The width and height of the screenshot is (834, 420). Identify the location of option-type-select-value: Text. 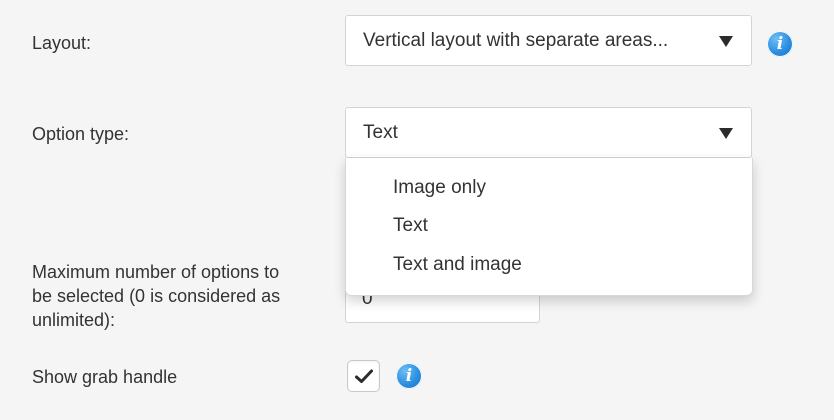
(380, 132).